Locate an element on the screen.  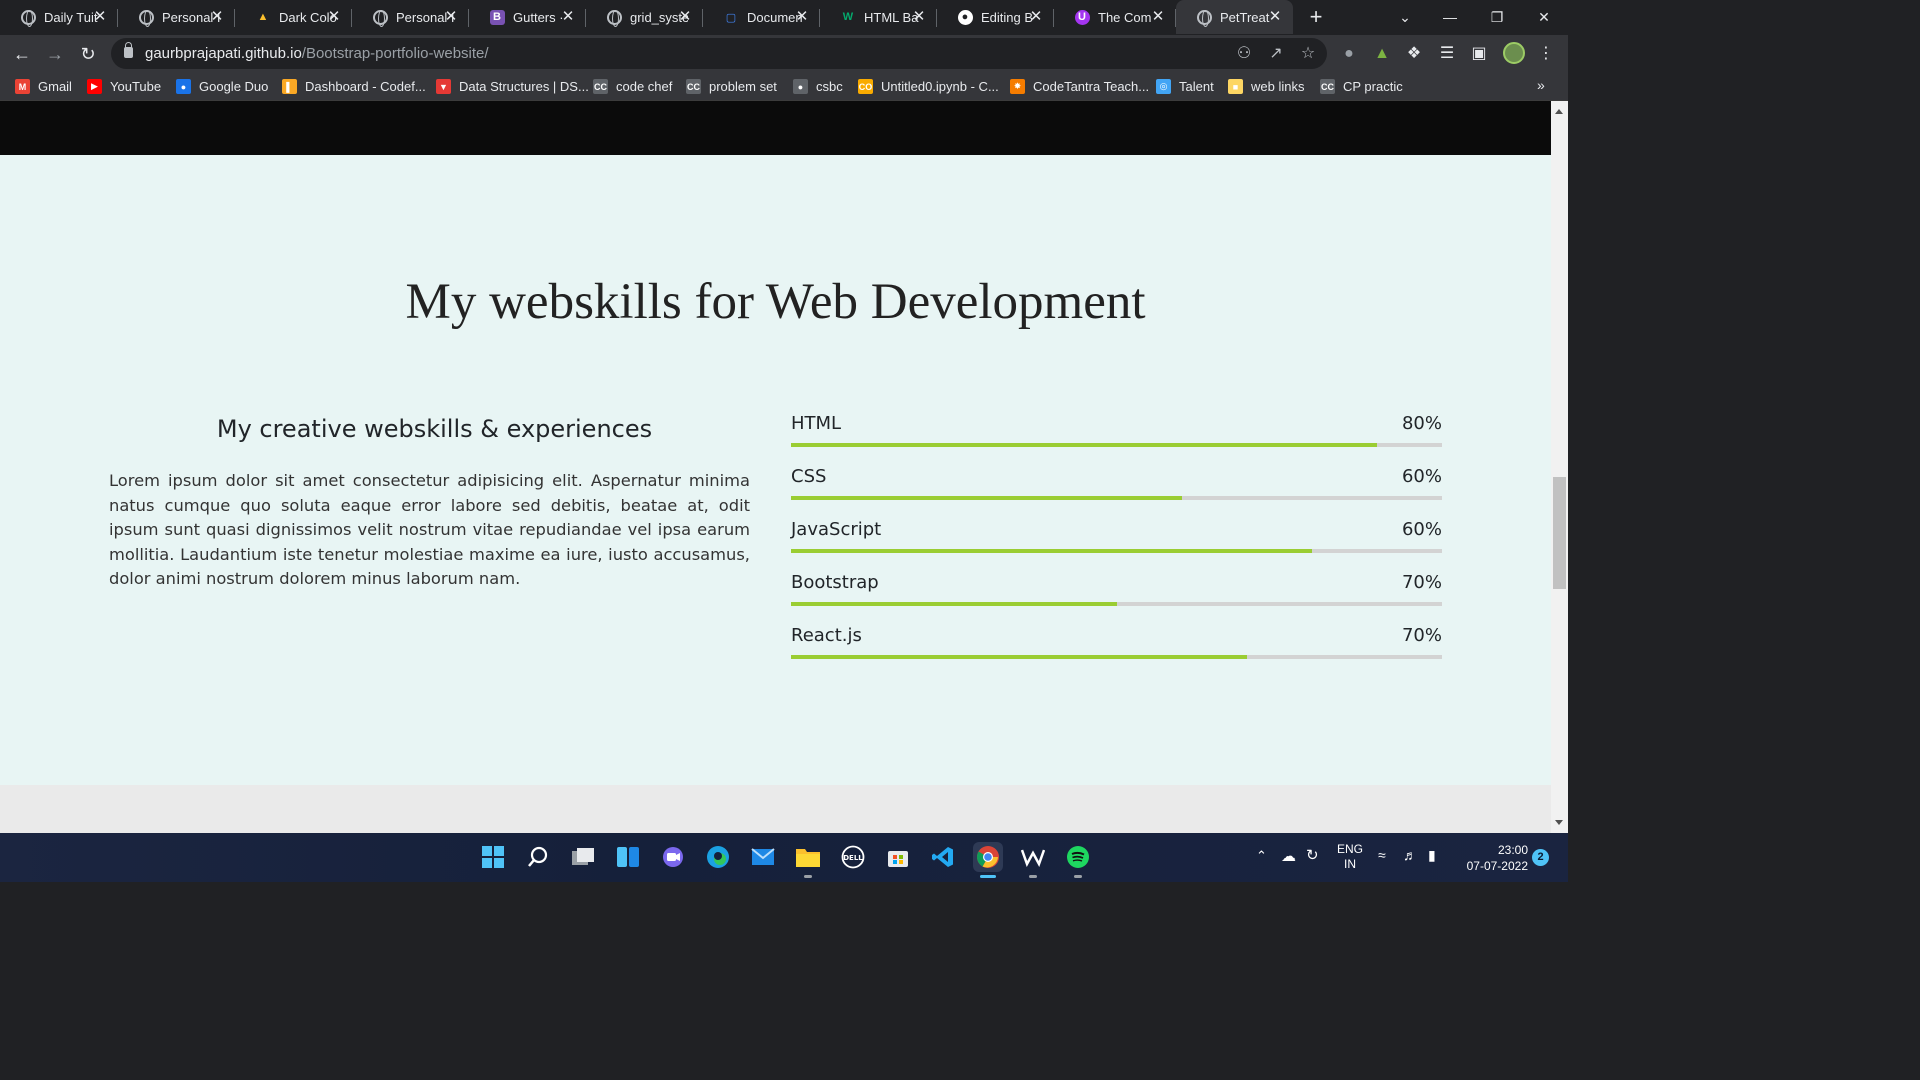
duo-icon: ● is located at coordinates (183, 86).